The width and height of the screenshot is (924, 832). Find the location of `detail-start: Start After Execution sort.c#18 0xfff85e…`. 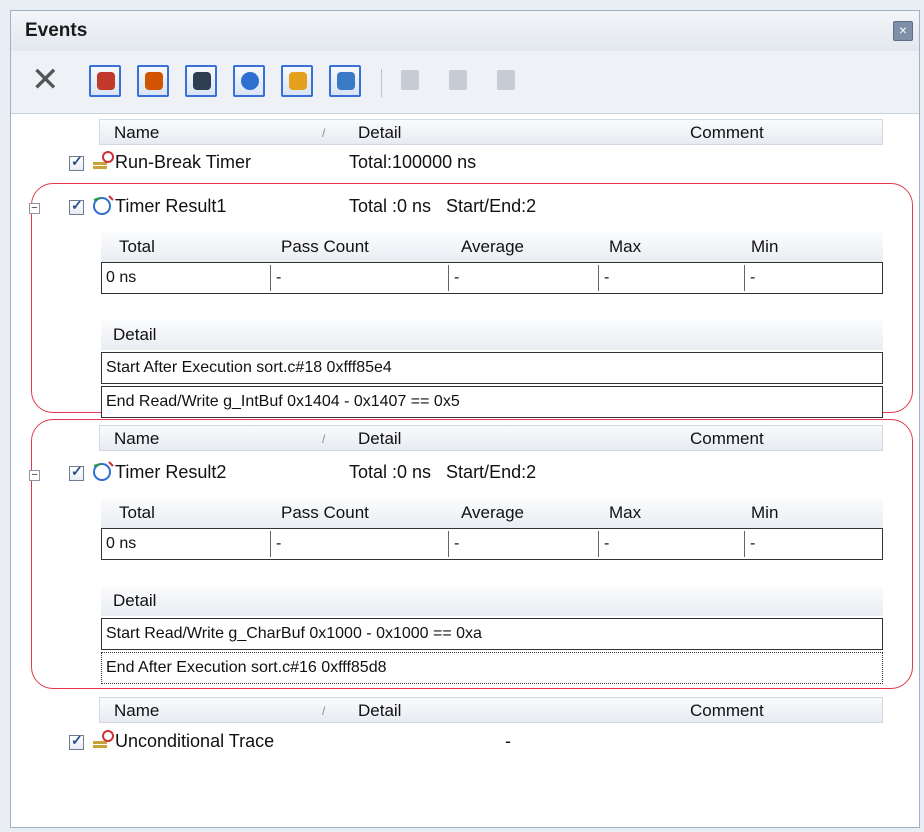

detail-start: Start After Execution sort.c#18 0xfff85e… is located at coordinates (249, 367).